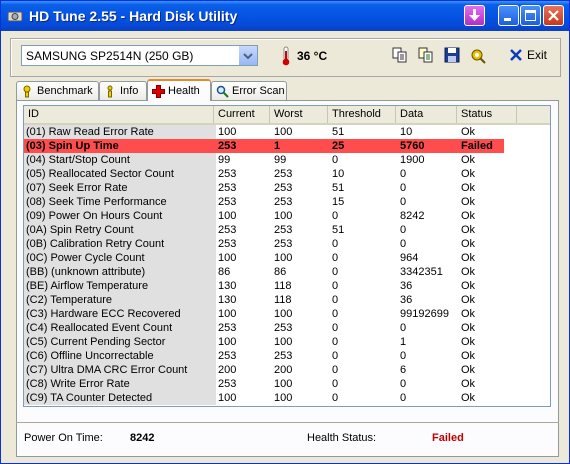  Describe the element at coordinates (264, 356) in the screenshot. I see `table-row: (C6) Offline Uncorrectable 253 253 0 0 Ok` at that location.